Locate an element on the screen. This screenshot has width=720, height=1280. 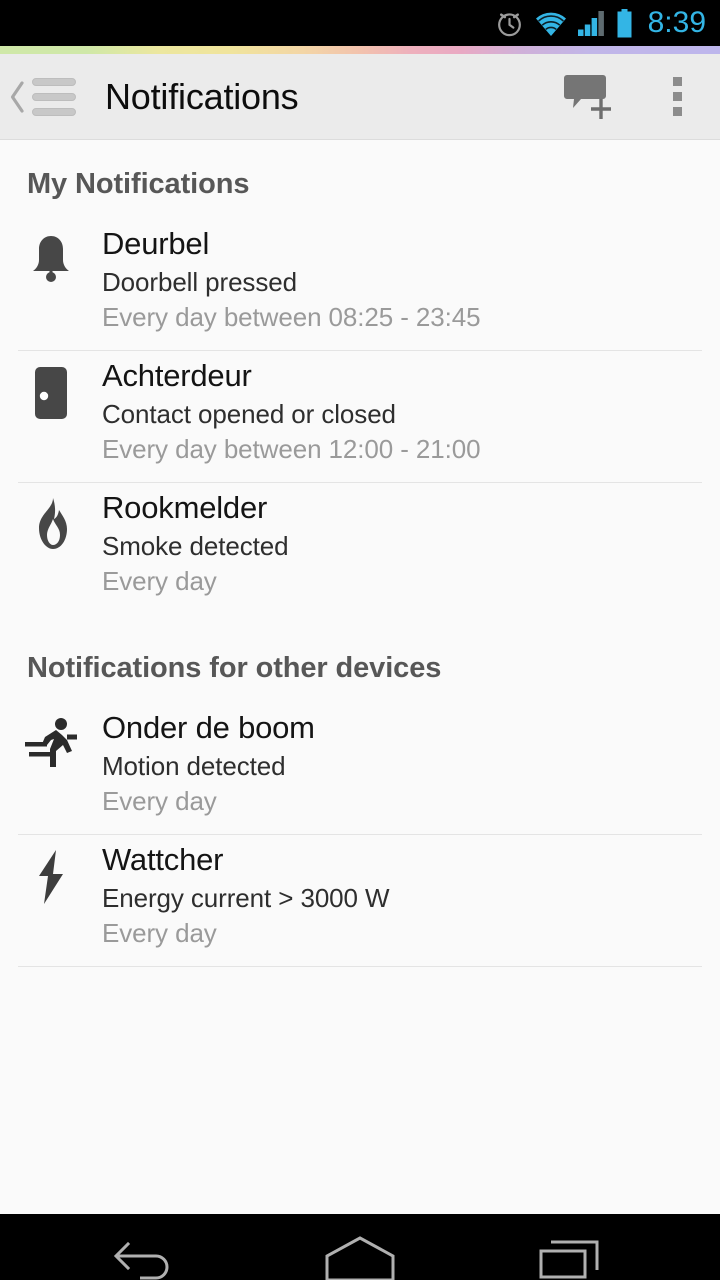
section-header-other-devices: Notifications for other devices is located at coordinates (234, 668).